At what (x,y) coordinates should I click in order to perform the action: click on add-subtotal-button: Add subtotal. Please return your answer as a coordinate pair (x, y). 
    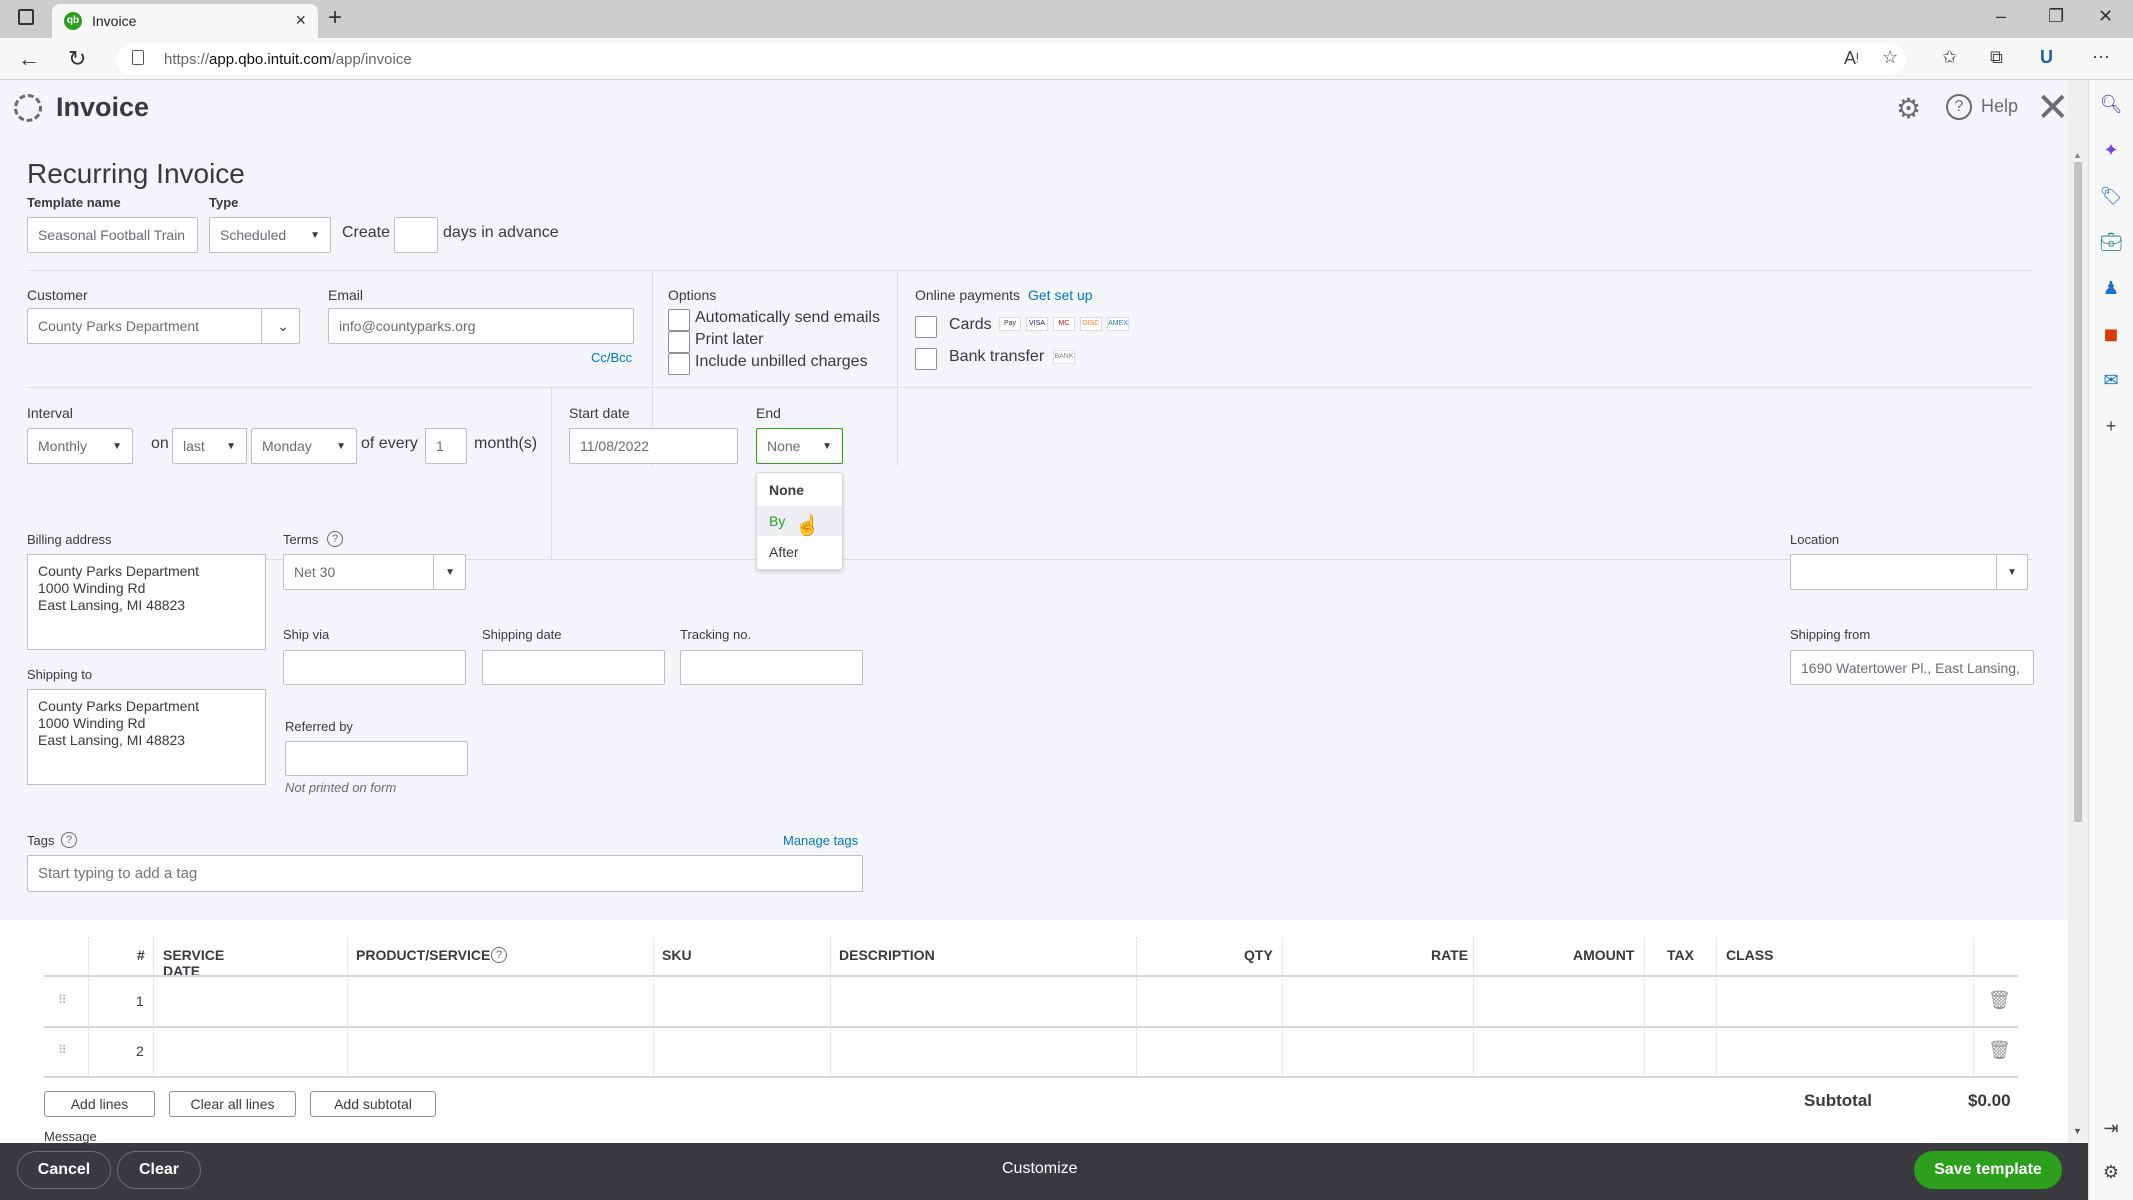
    Looking at the image, I should click on (373, 1104).